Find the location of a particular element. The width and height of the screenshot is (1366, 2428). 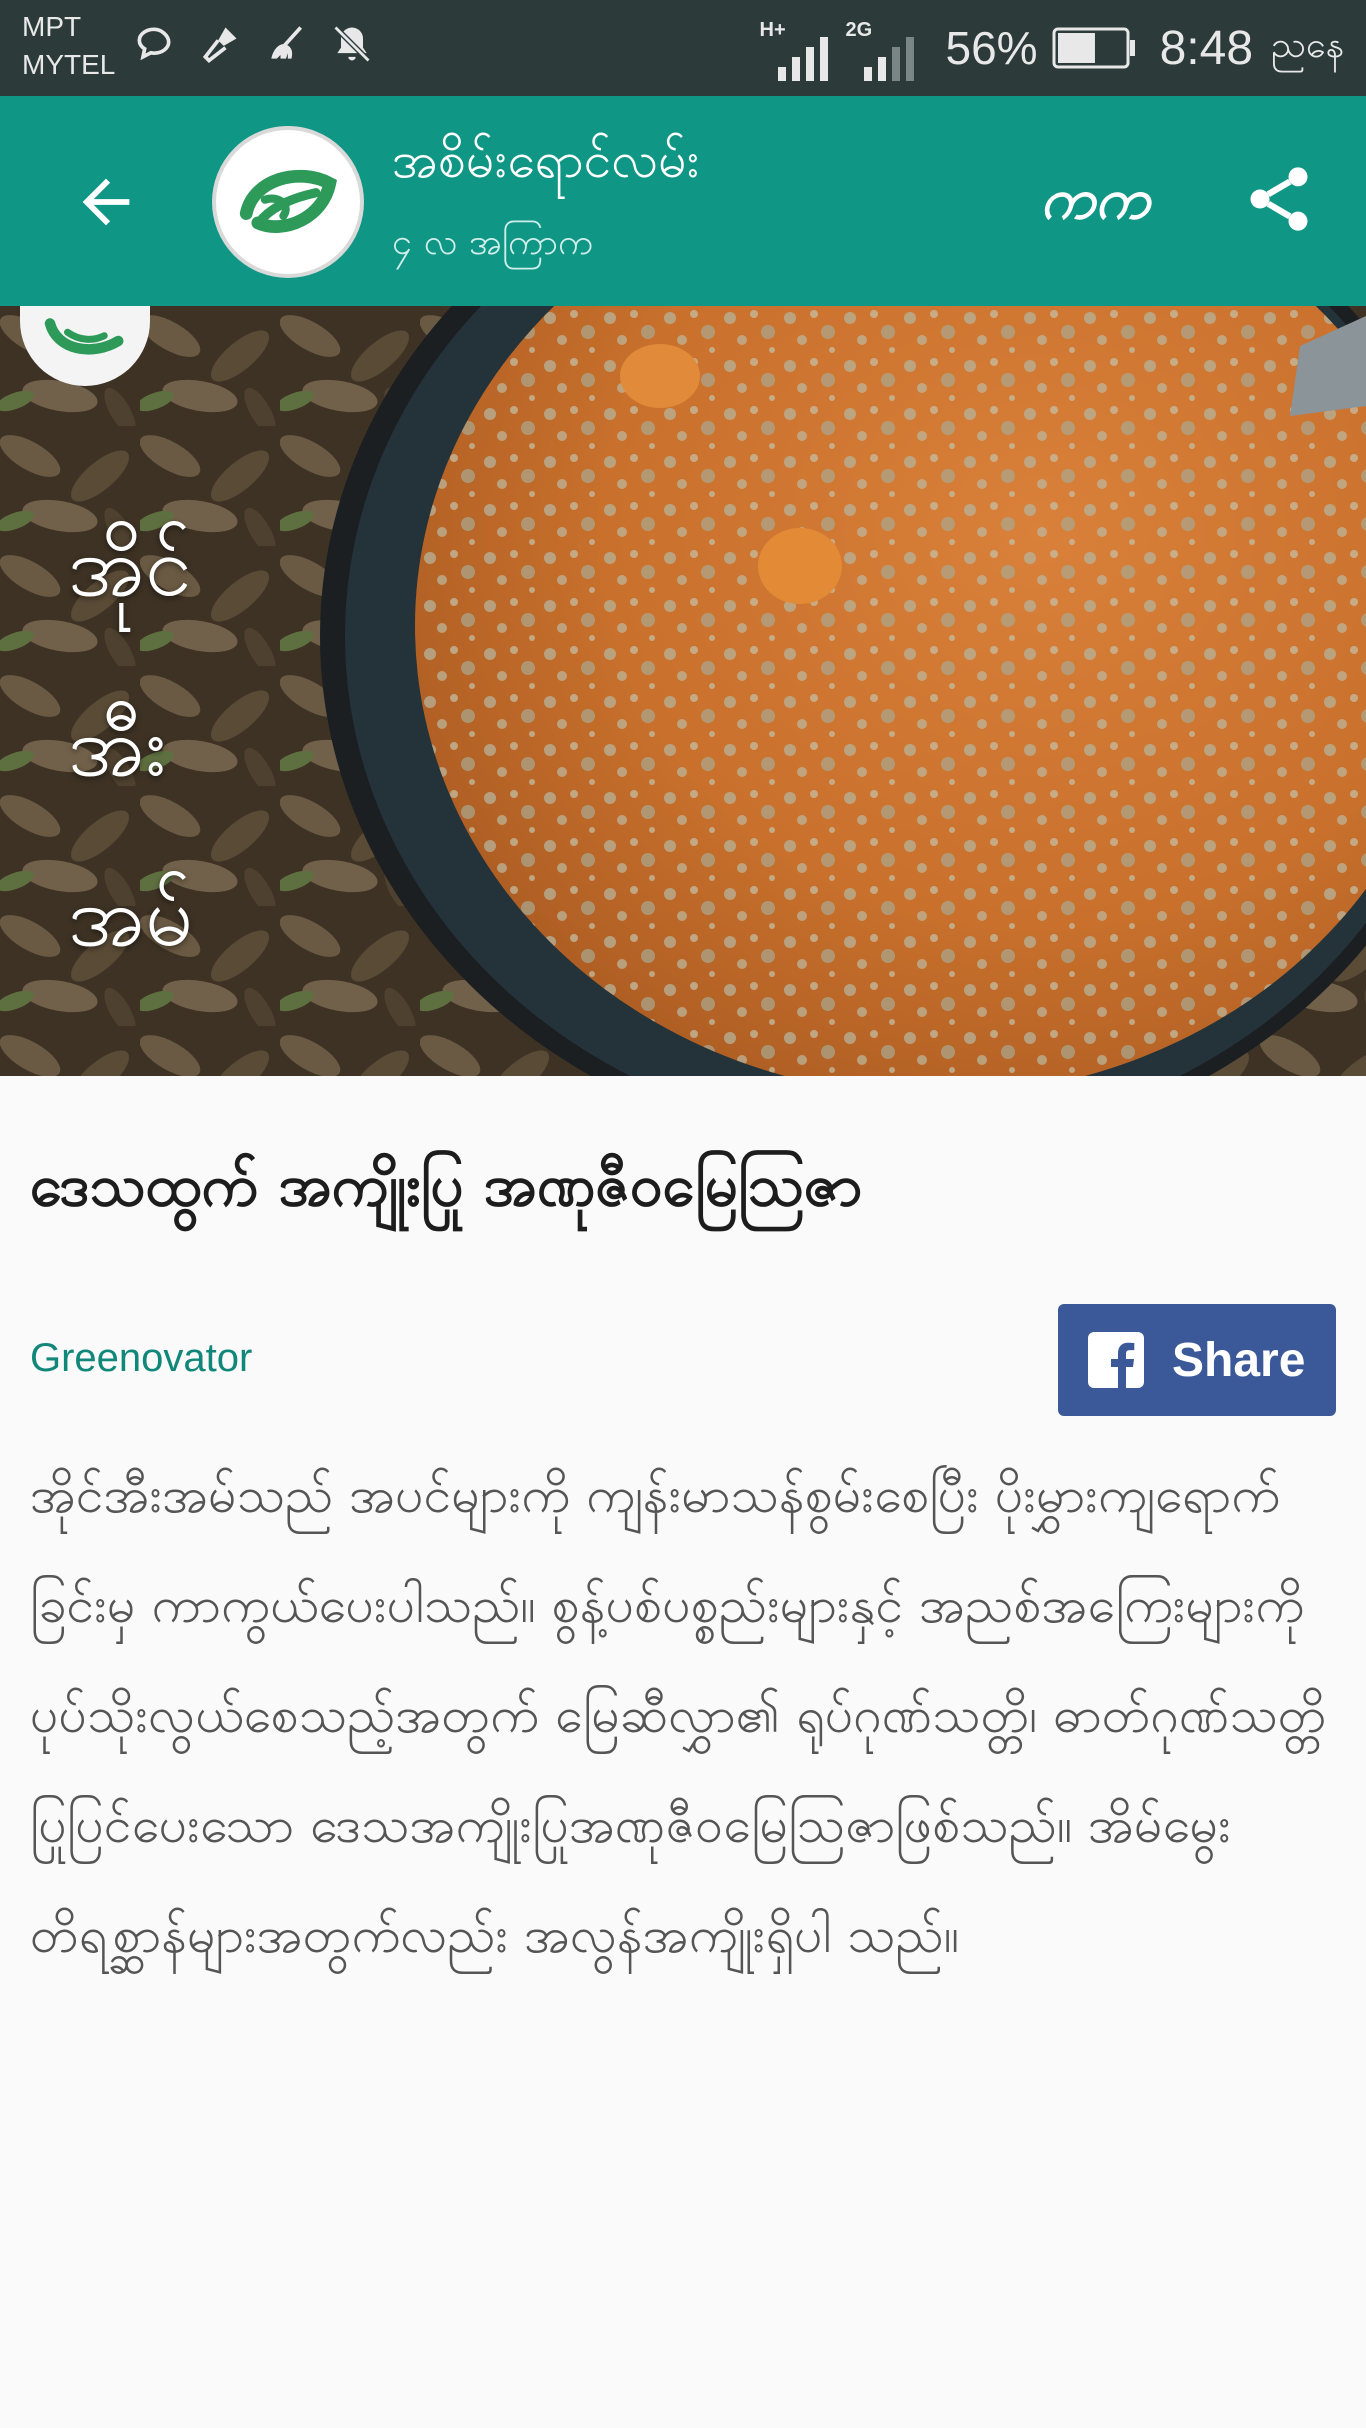

facebook-share-label: Share is located at coordinates (1239, 1360).